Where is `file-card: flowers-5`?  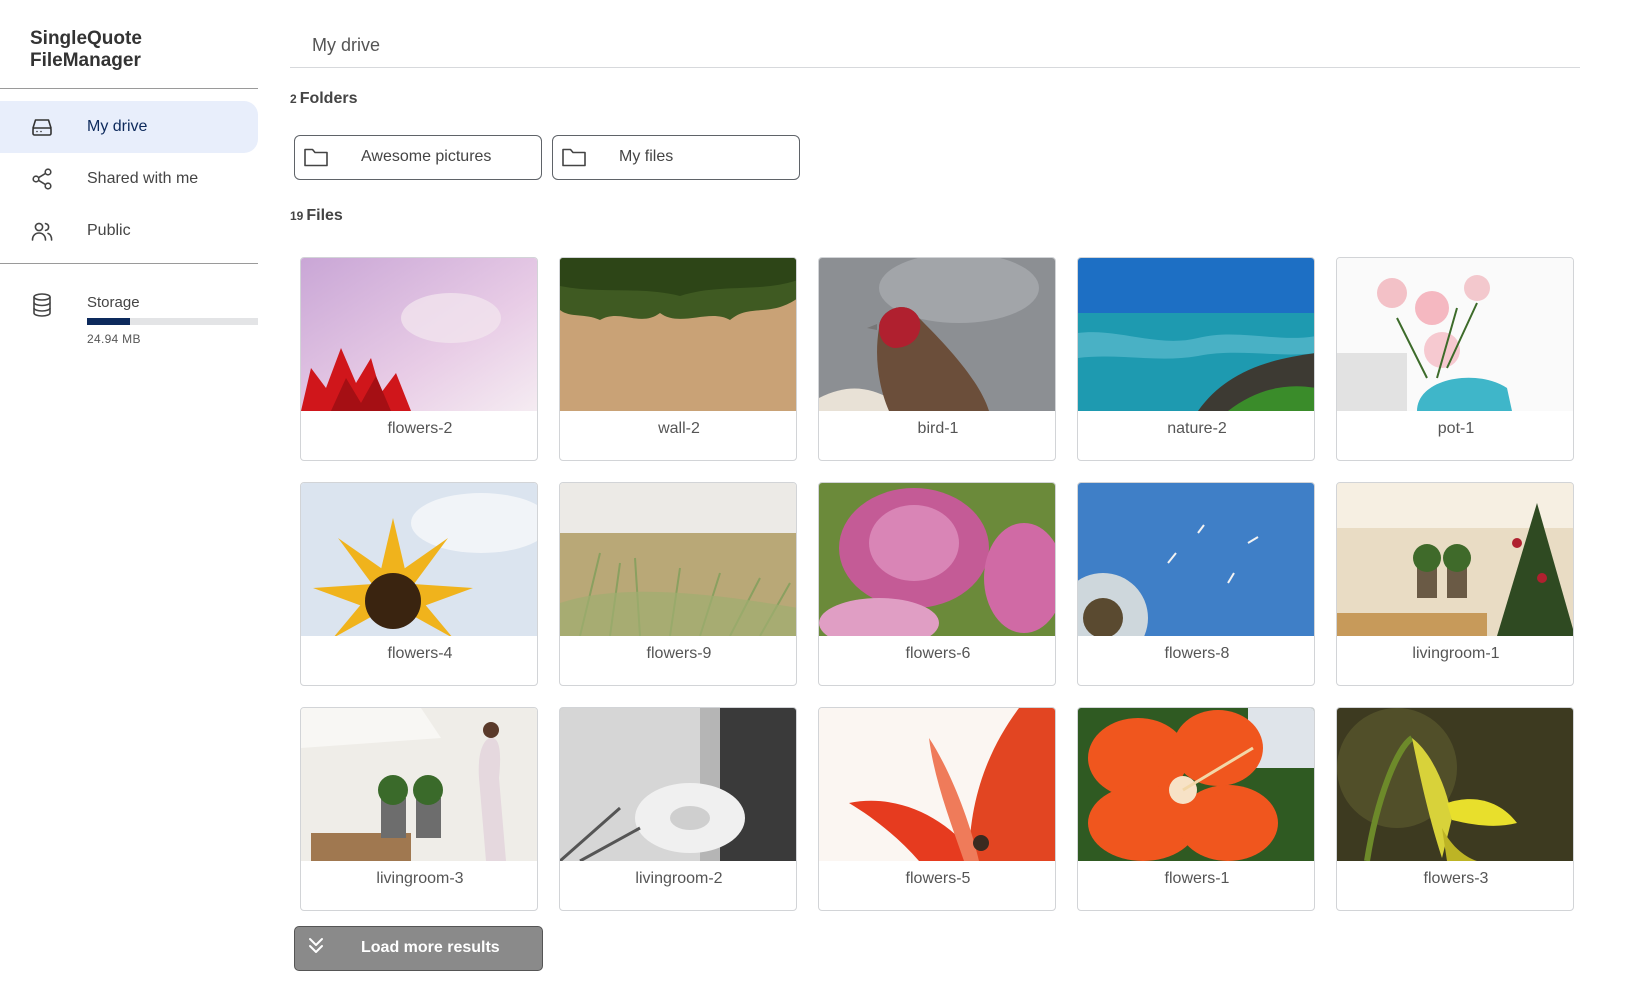 file-card: flowers-5 is located at coordinates (937, 809).